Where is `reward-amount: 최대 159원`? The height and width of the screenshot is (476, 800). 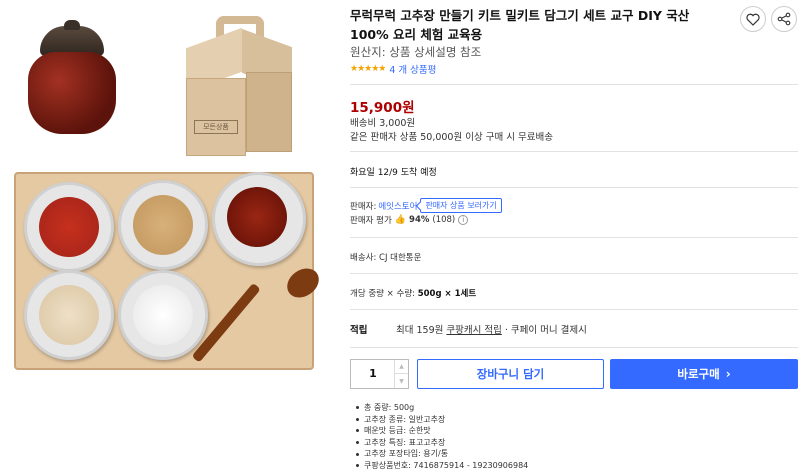 reward-amount: 최대 159원 is located at coordinates (420, 330).